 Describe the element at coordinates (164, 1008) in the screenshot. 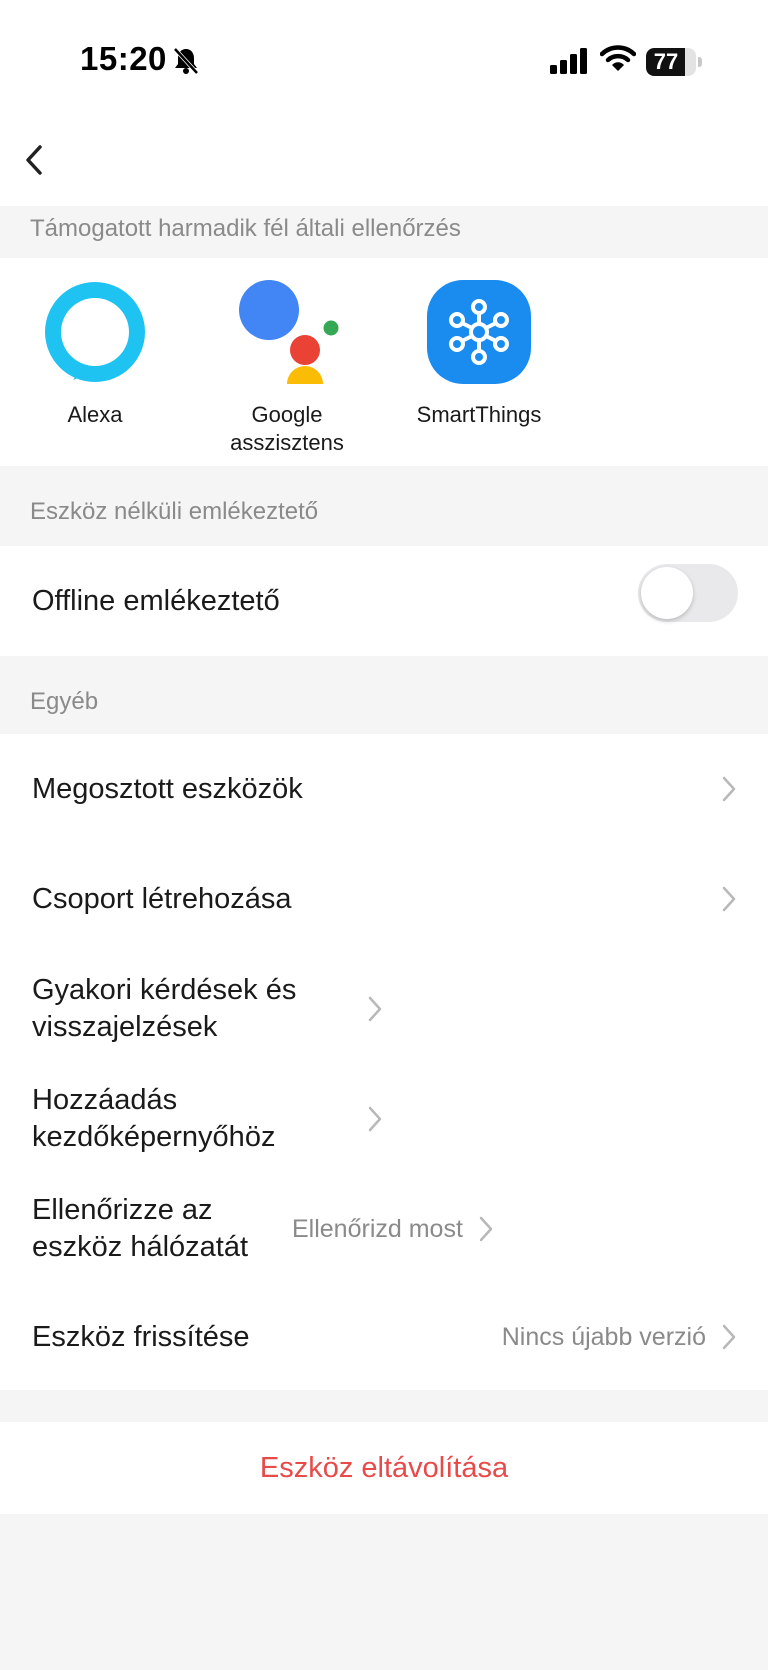

I see `list-item-label: Gyakori kérdések és visszajelzések` at that location.